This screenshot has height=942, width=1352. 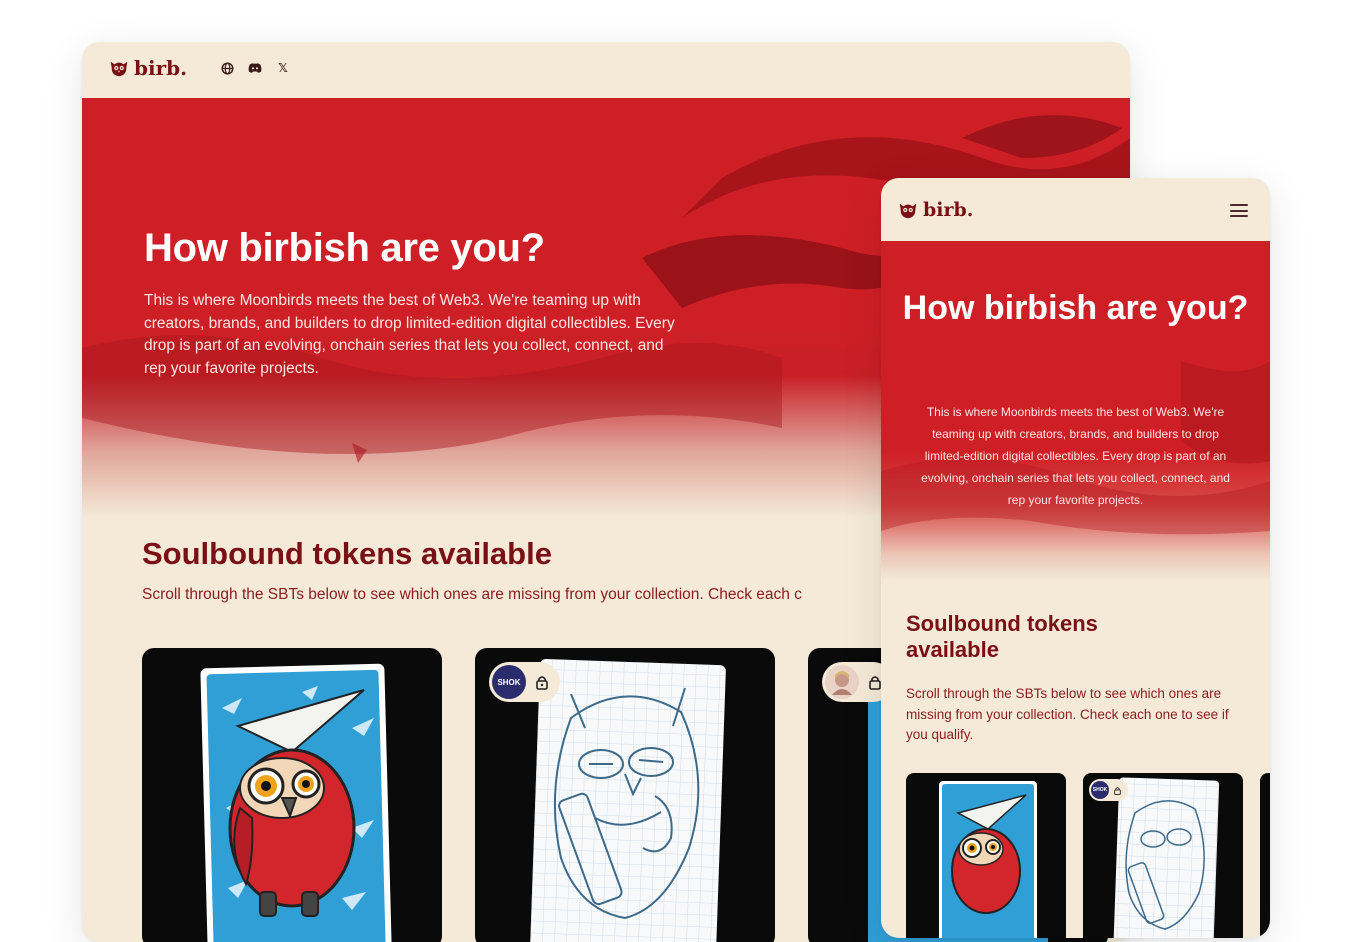 What do you see at coordinates (227, 68) in the screenshot?
I see `globe-icon` at bounding box center [227, 68].